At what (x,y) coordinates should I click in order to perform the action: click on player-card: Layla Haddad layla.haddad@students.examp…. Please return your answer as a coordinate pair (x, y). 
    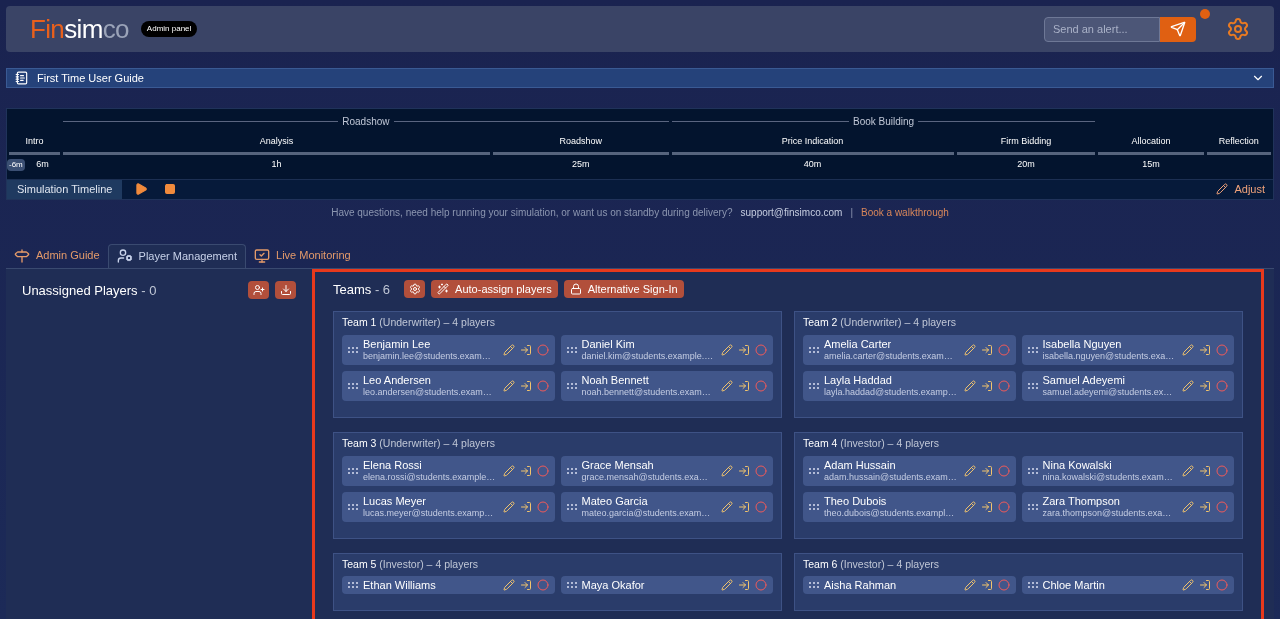
    Looking at the image, I should click on (909, 385).